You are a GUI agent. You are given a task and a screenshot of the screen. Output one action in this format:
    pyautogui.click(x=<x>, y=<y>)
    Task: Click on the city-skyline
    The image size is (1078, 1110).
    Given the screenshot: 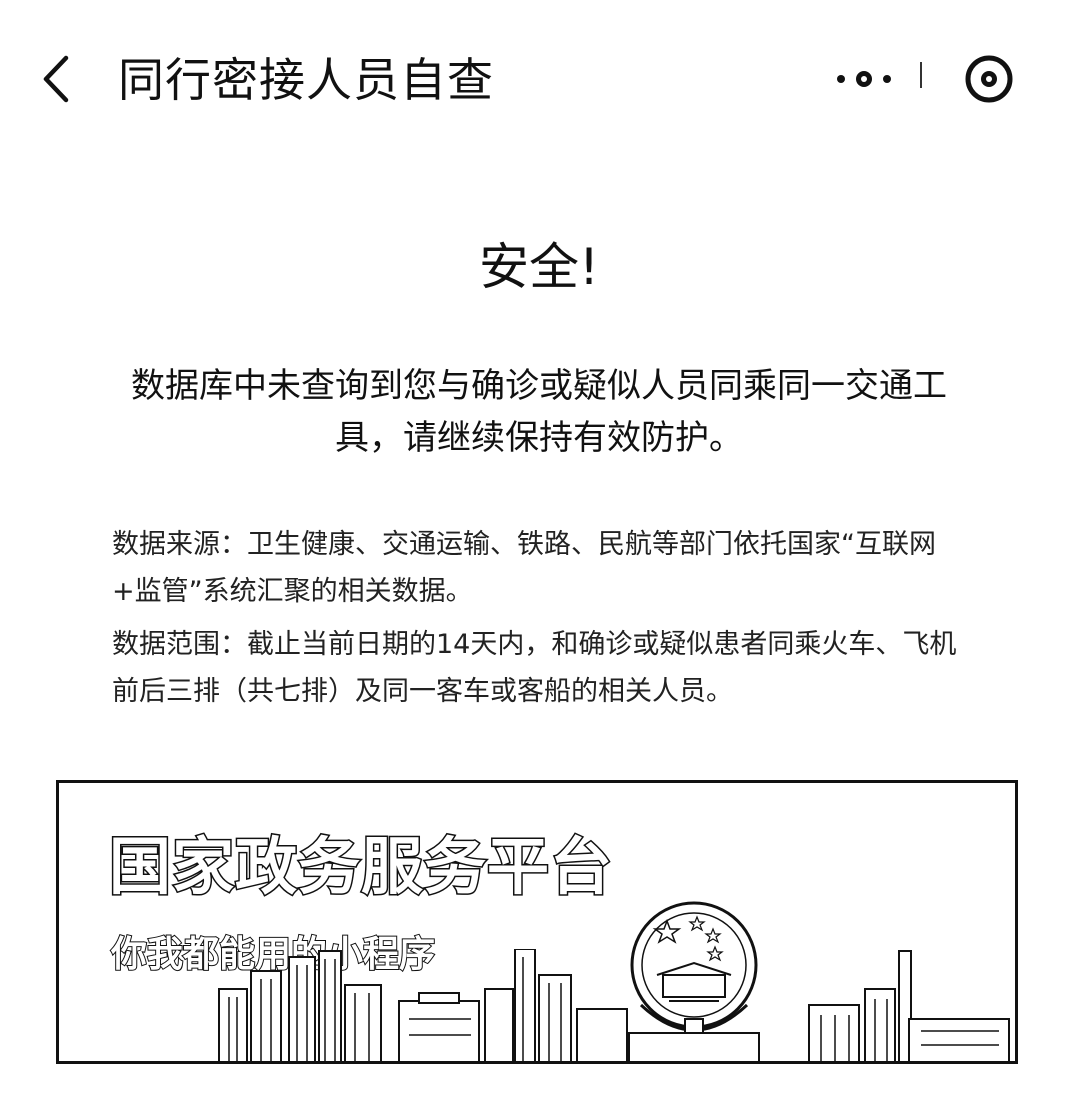 What is the action you would take?
    pyautogui.click(x=614, y=1005)
    